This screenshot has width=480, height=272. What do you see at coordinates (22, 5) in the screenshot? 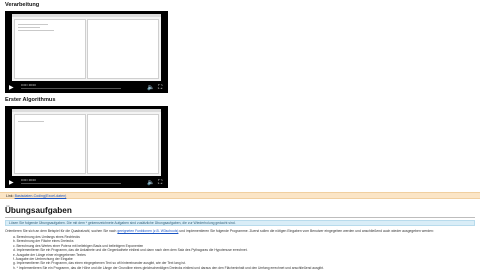
I see `section-title-verarbeitung: Verarbeitung` at bounding box center [22, 5].